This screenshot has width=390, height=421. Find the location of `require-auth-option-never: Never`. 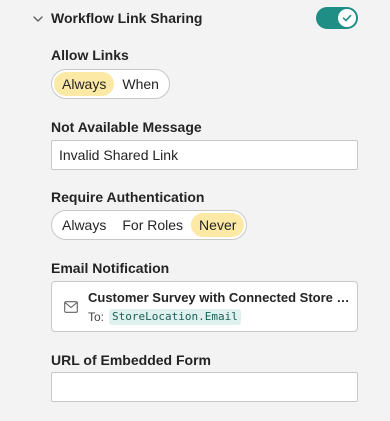

require-auth-option-never: Never is located at coordinates (218, 225).